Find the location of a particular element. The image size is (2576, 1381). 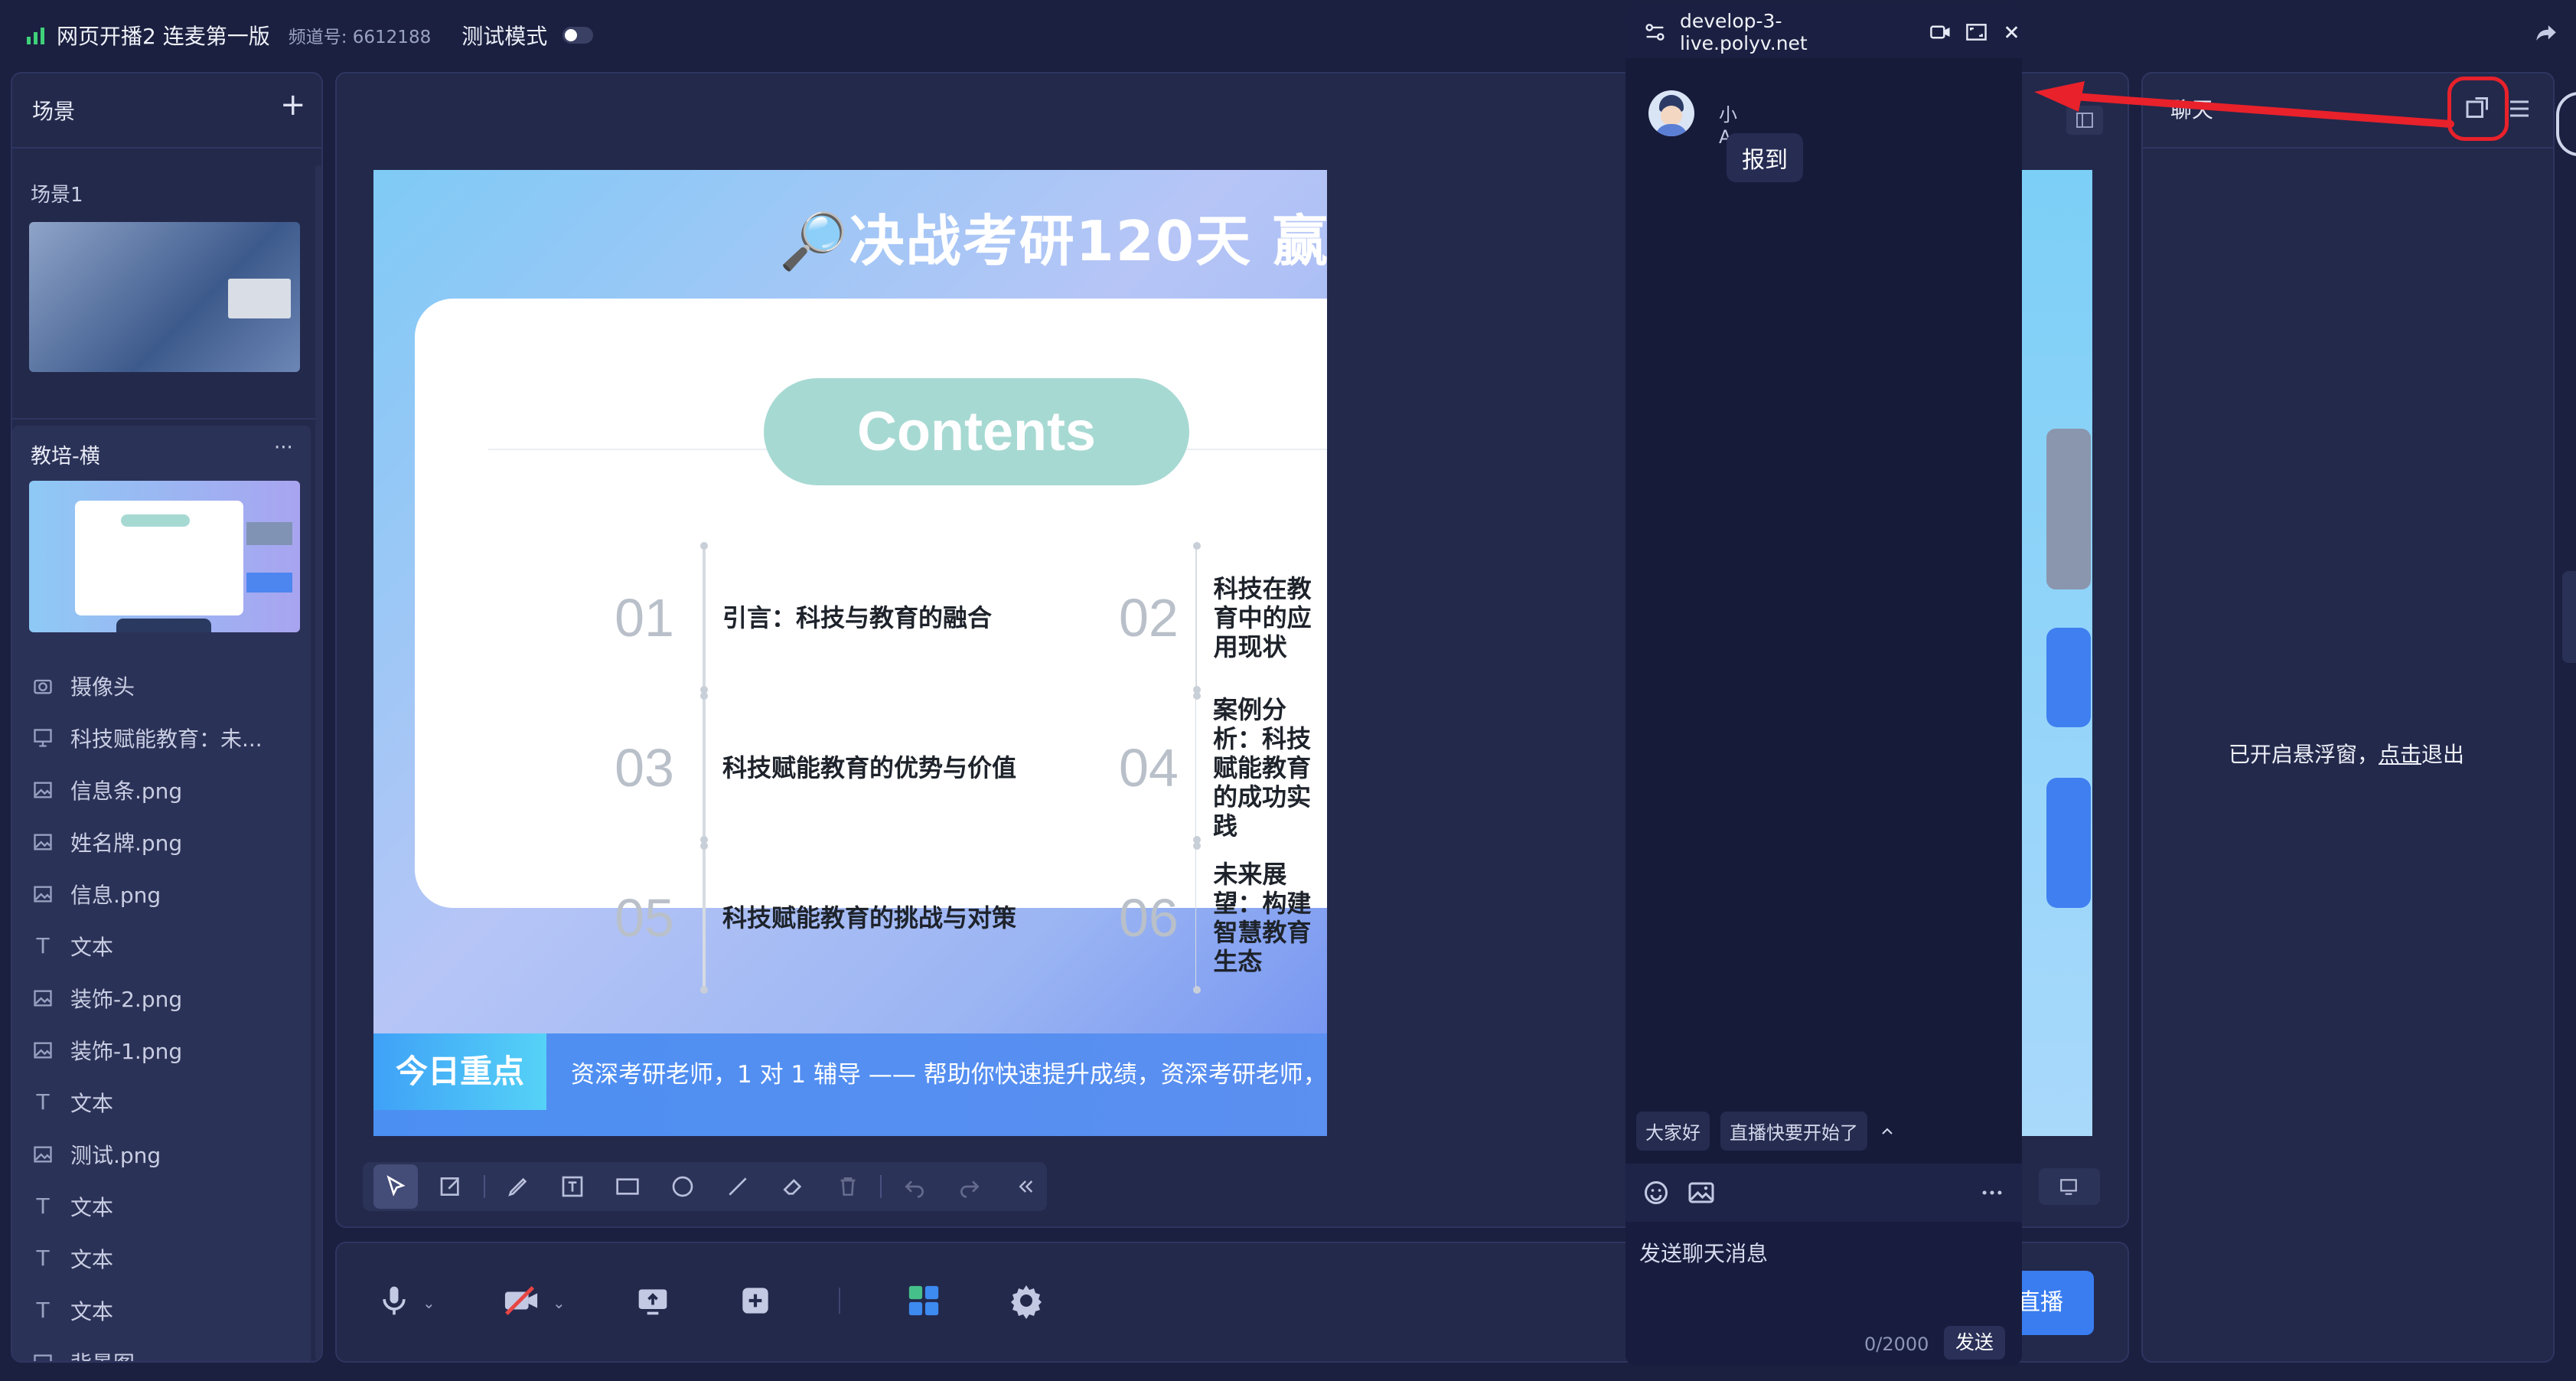

chevron-up-icon is located at coordinates (1887, 1131).